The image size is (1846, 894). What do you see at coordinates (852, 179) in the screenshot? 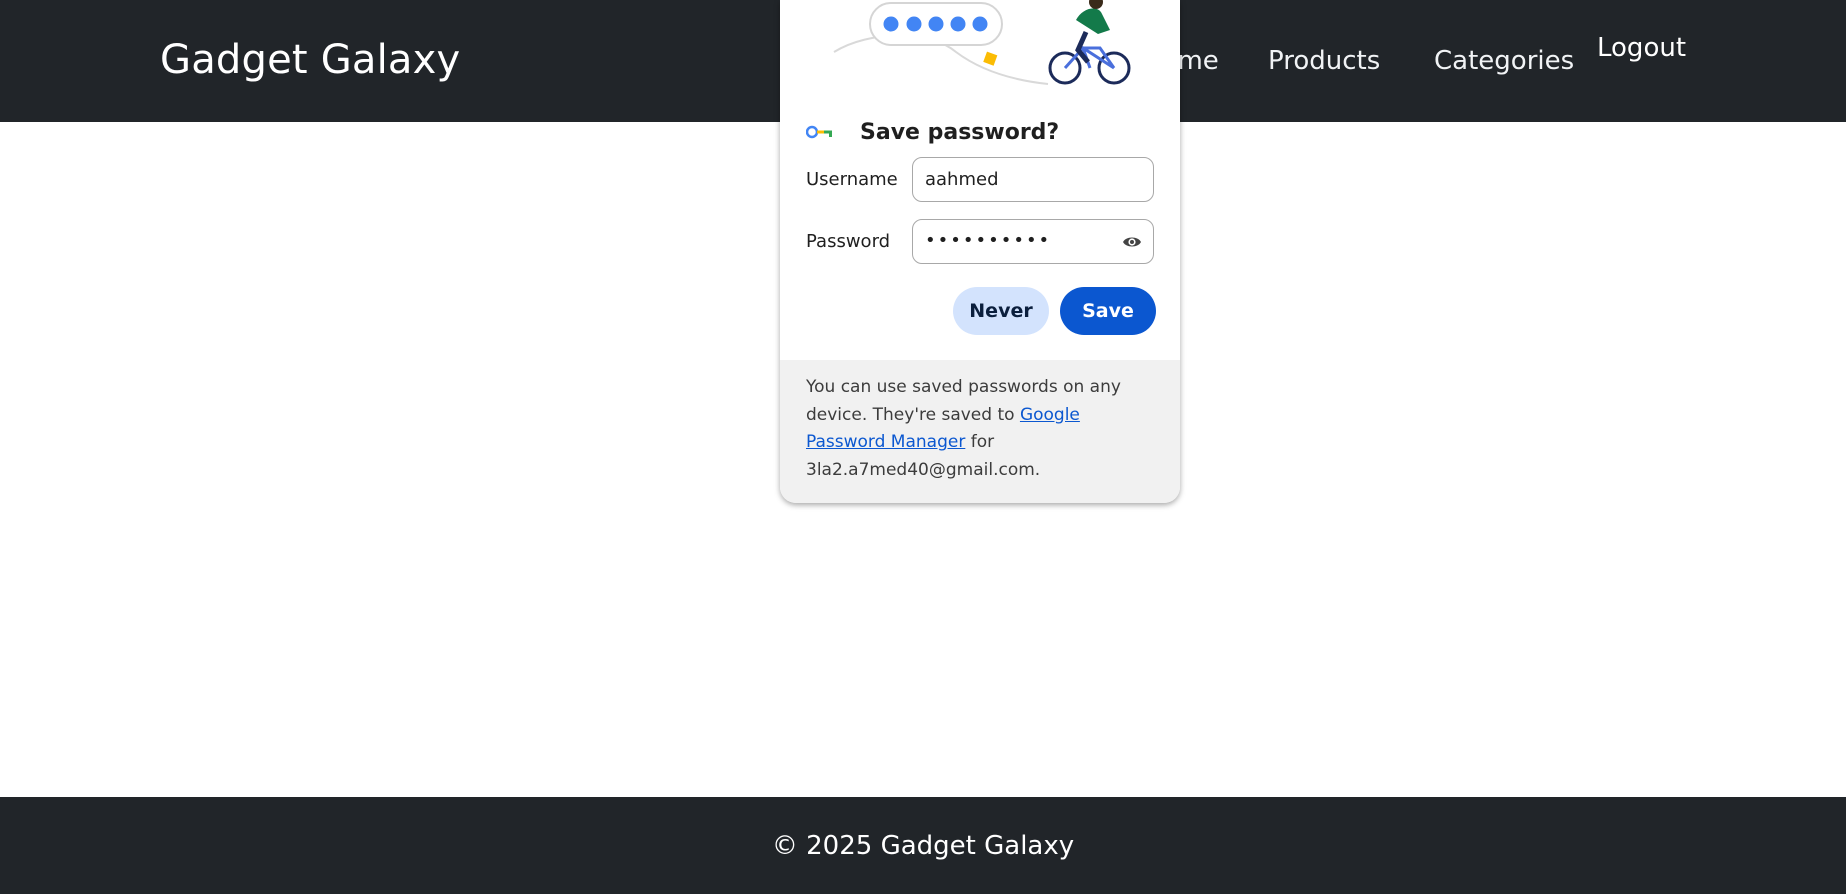
I see `username-label: Username` at bounding box center [852, 179].